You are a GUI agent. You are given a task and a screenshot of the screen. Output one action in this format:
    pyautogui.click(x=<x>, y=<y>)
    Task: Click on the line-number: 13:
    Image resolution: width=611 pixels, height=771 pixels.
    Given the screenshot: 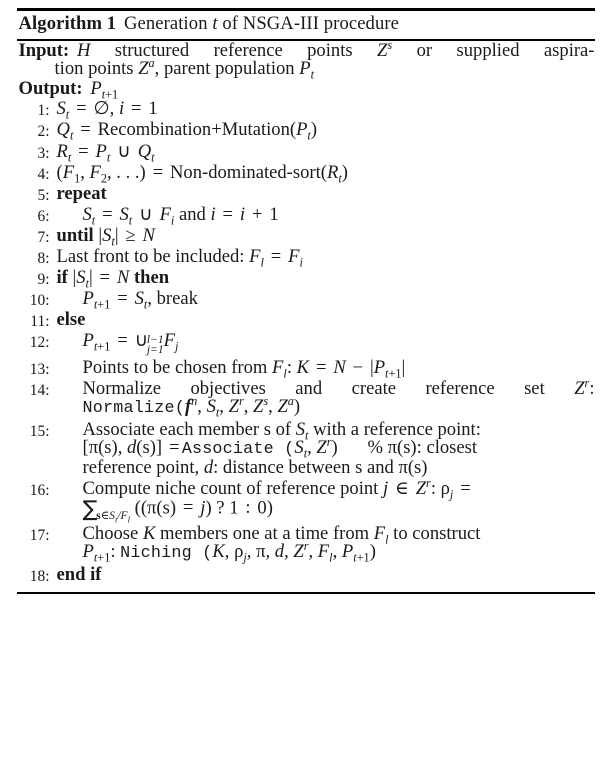 What is the action you would take?
    pyautogui.click(x=39, y=369)
    